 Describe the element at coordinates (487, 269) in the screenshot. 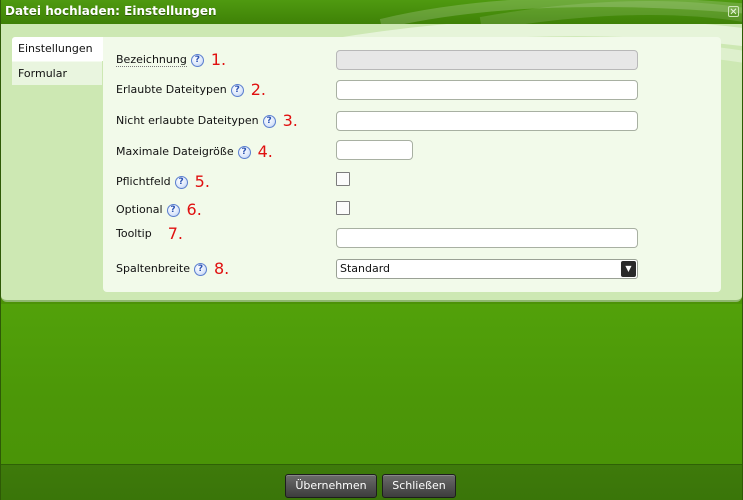

I see `spaltenbreite-select: Standard ▼` at that location.